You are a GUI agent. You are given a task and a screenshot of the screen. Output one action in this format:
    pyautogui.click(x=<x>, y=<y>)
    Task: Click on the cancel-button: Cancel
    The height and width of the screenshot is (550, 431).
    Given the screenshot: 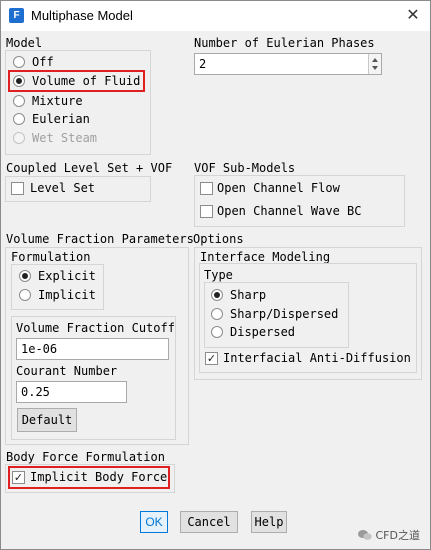 What is the action you would take?
    pyautogui.click(x=209, y=522)
    